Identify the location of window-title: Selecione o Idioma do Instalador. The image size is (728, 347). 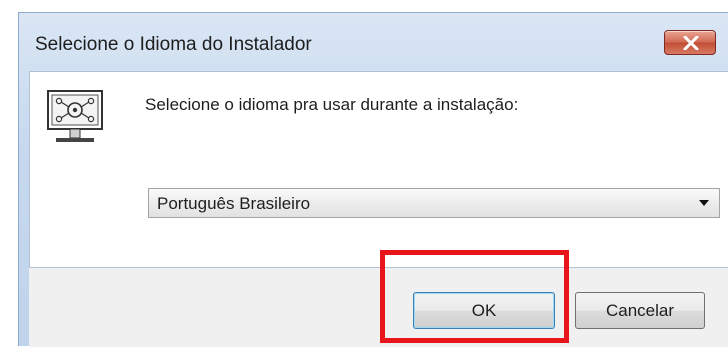
(173, 44).